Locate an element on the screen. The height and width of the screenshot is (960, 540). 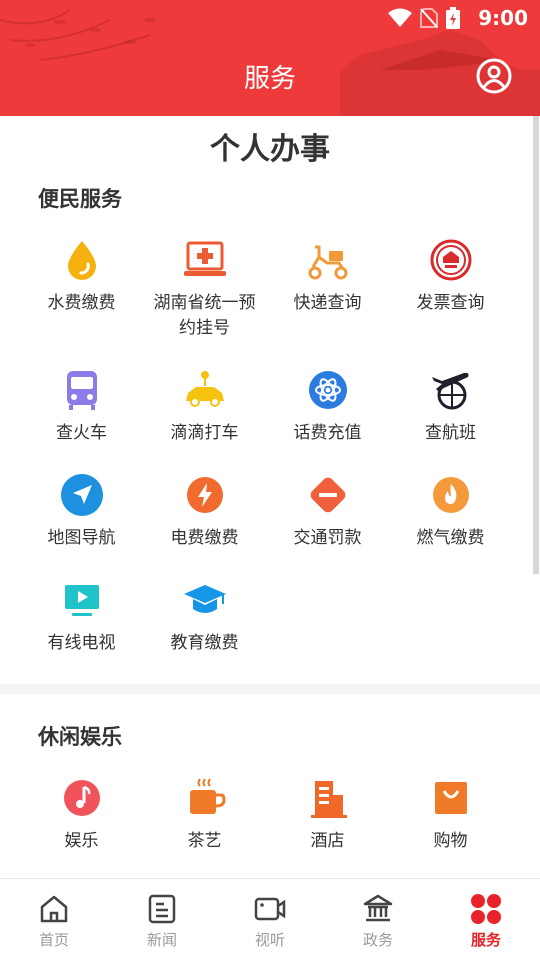
service-express-query: 快递查询 is located at coordinates (327, 276).